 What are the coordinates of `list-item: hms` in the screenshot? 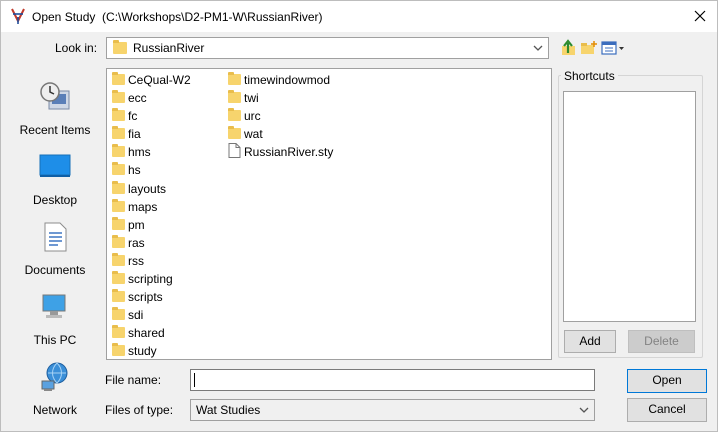 It's located at (163, 152).